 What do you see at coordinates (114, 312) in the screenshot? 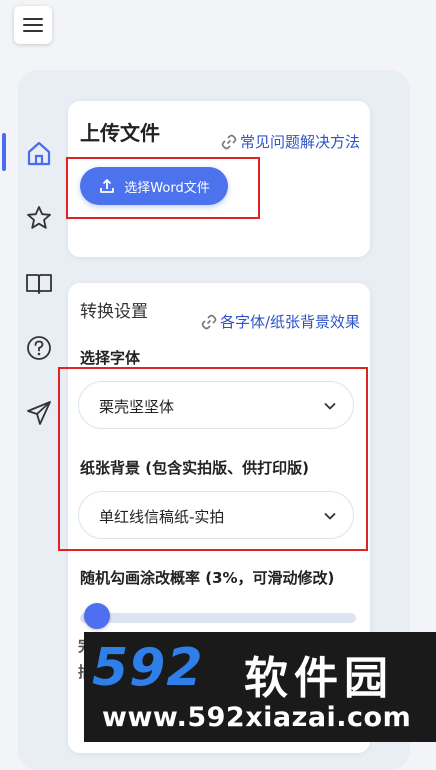
I see `settings-title: 转换设置` at bounding box center [114, 312].